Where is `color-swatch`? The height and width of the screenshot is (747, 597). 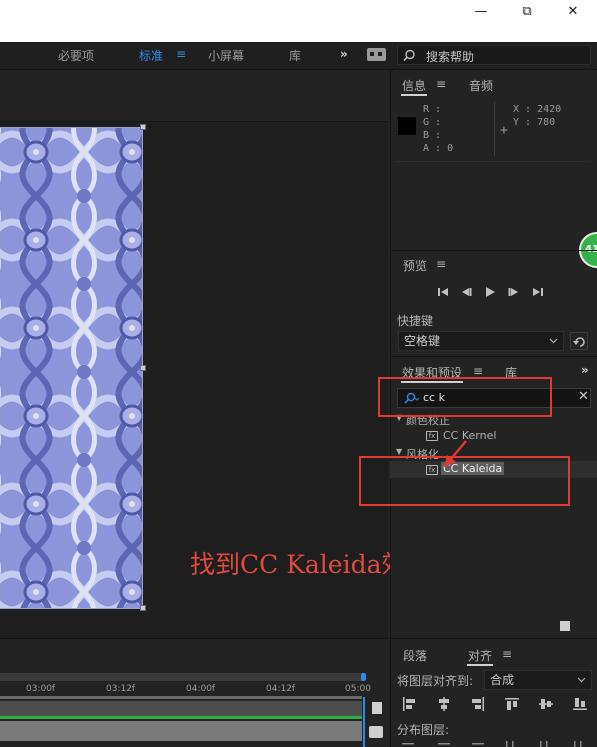 color-swatch is located at coordinates (407, 126).